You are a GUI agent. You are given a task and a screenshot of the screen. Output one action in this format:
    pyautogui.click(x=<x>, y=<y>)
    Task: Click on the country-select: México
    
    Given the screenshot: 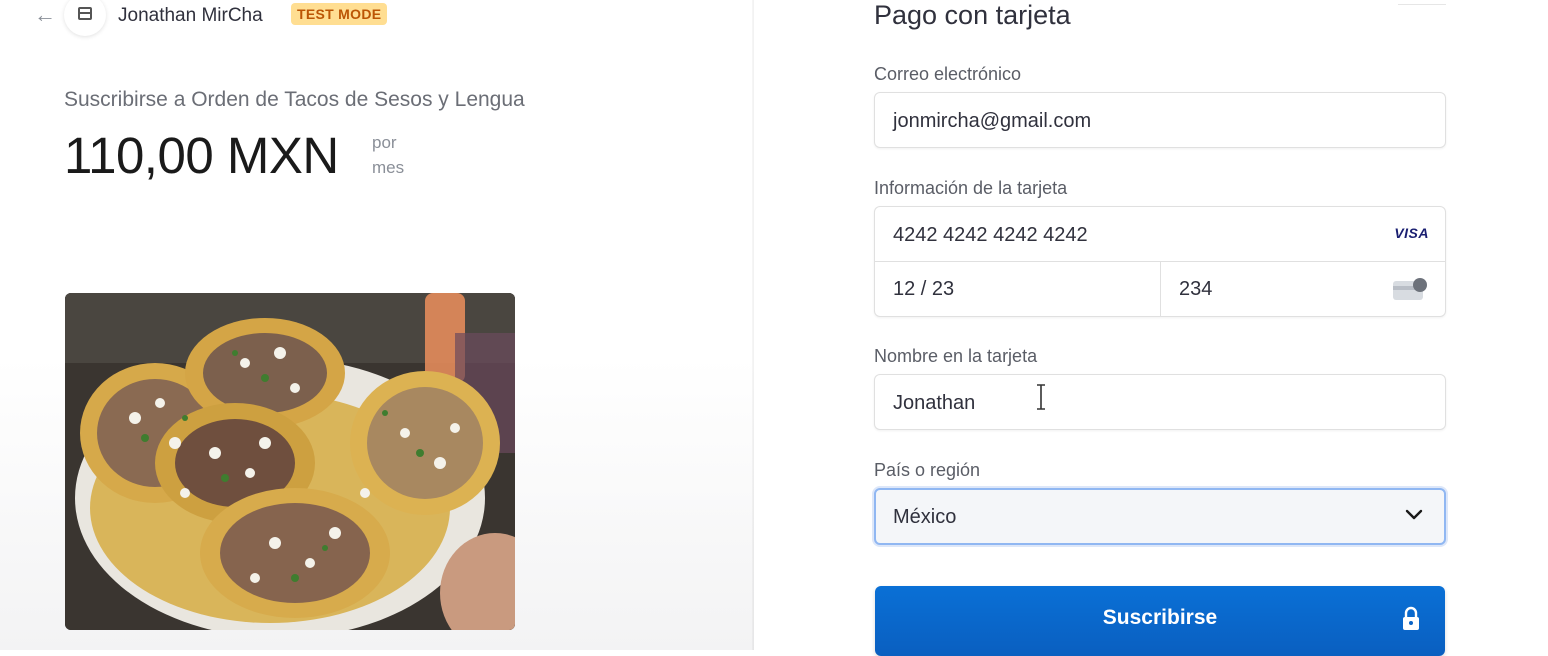 What is the action you would take?
    pyautogui.click(x=1160, y=516)
    